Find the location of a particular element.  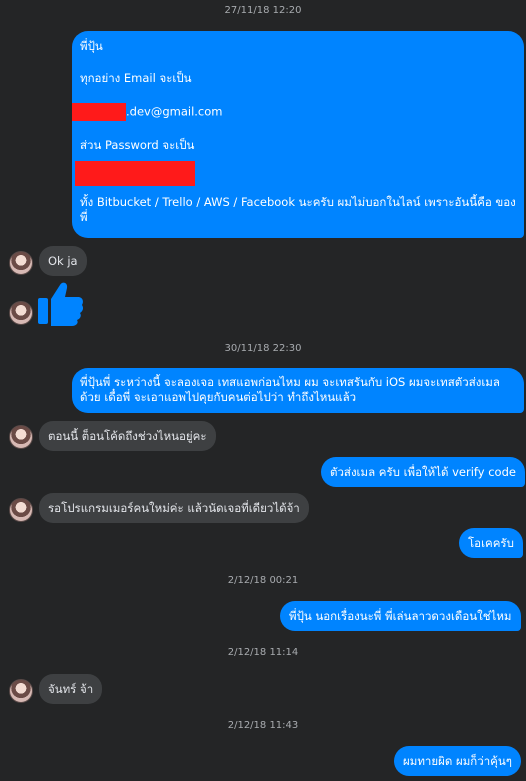

outgoing-message: ตัวส่งเมล ครับ เพื่อให้ได้ verify code is located at coordinates (423, 472).